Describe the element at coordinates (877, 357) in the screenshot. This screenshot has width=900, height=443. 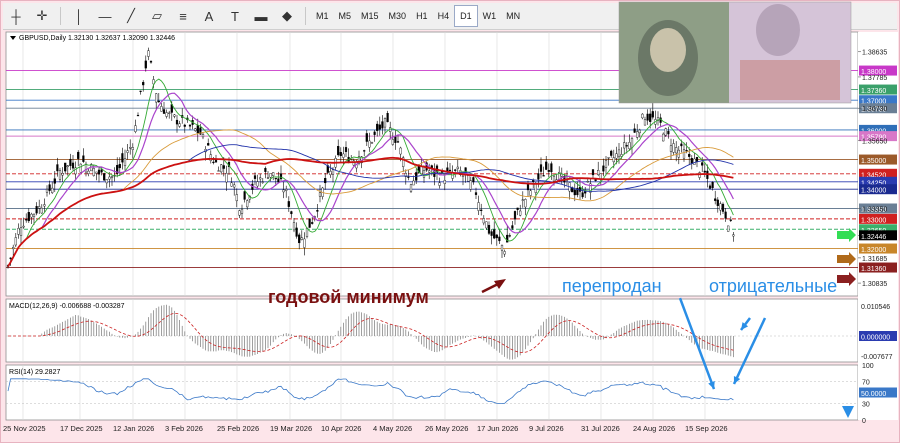
I see `macd-axis-label: -0.007677` at that location.